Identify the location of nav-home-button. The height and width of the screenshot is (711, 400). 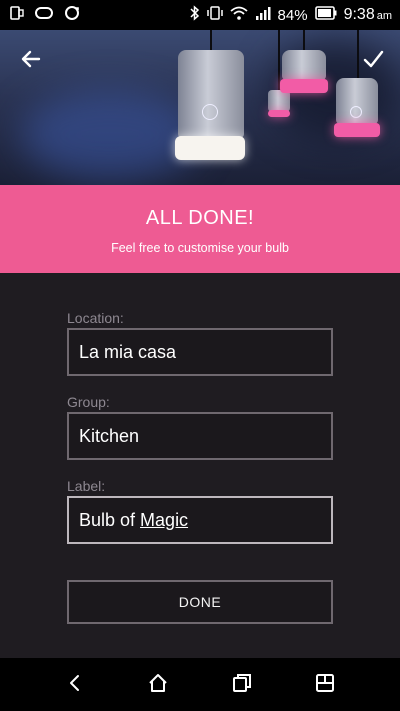
(158, 685).